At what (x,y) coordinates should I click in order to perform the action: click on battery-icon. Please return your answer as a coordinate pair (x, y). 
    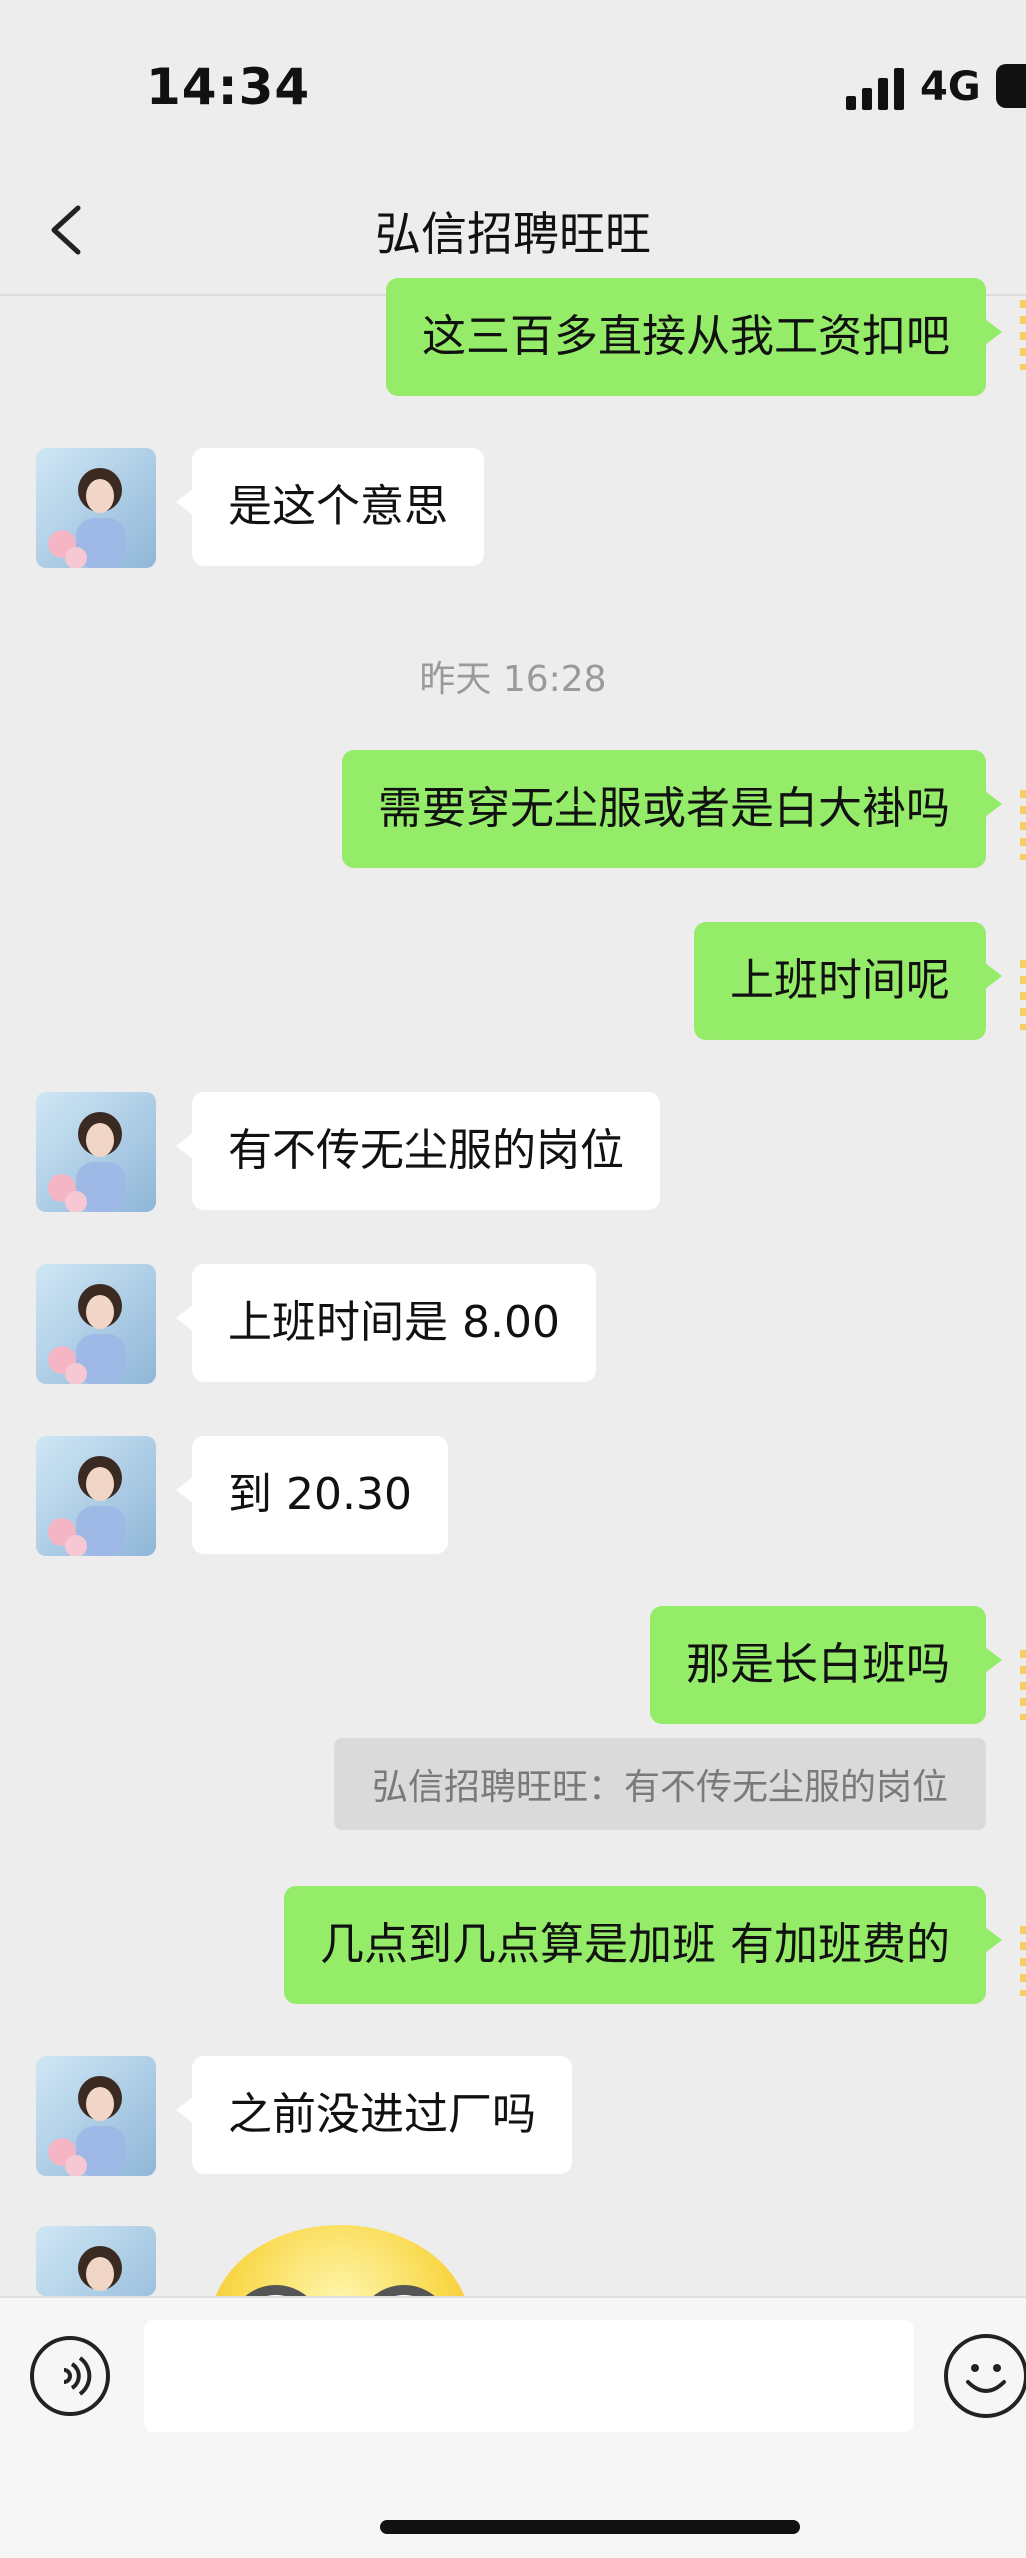
    Looking at the image, I should click on (1011, 86).